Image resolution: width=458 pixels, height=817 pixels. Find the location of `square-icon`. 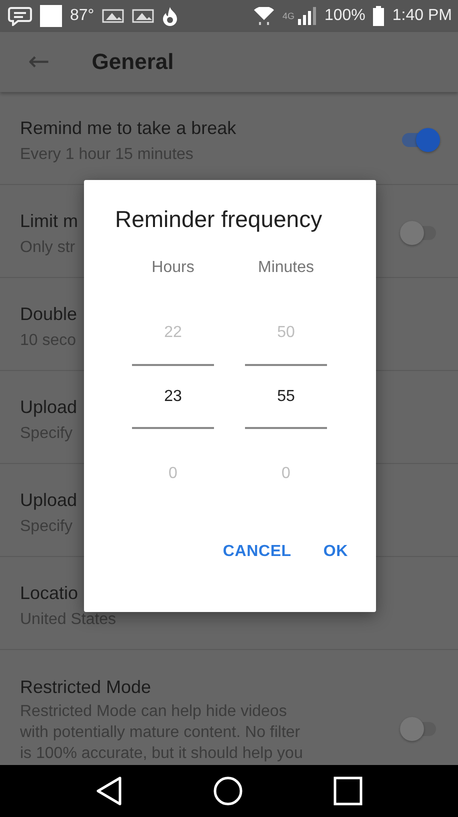

square-icon is located at coordinates (51, 16).